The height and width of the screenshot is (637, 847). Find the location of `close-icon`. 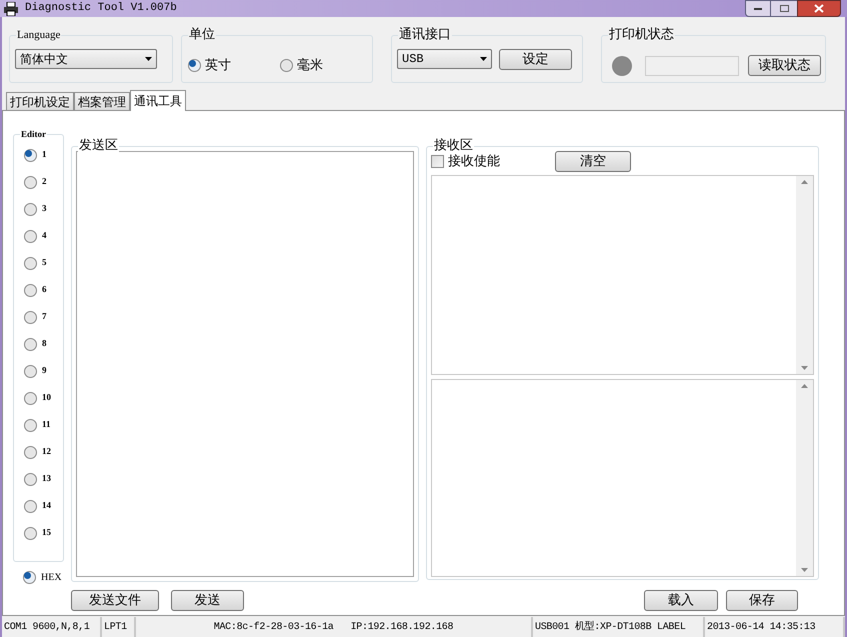

close-icon is located at coordinates (819, 8).